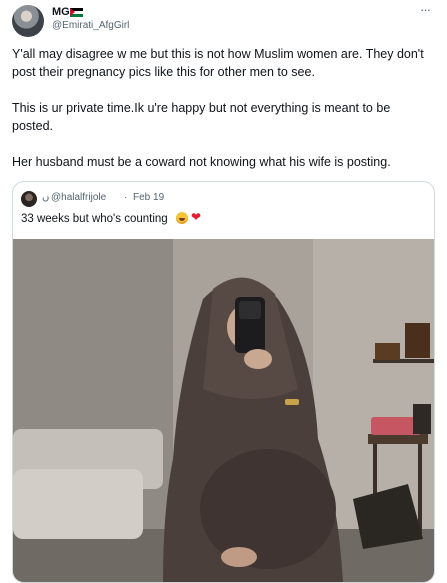  What do you see at coordinates (78, 198) in the screenshot?
I see `quoted-author-handle: @halalfrijole` at bounding box center [78, 198].